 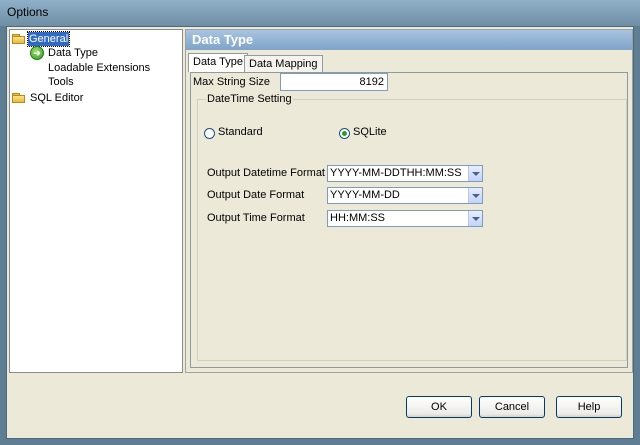 I want to click on tree-item-label: Tools, so click(x=61, y=82).